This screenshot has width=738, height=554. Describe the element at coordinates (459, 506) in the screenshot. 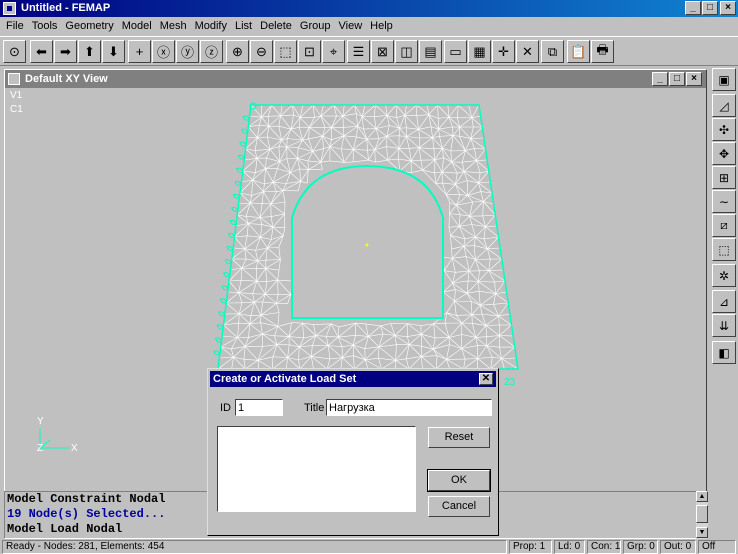

I see `cancel-button: Cancel` at that location.